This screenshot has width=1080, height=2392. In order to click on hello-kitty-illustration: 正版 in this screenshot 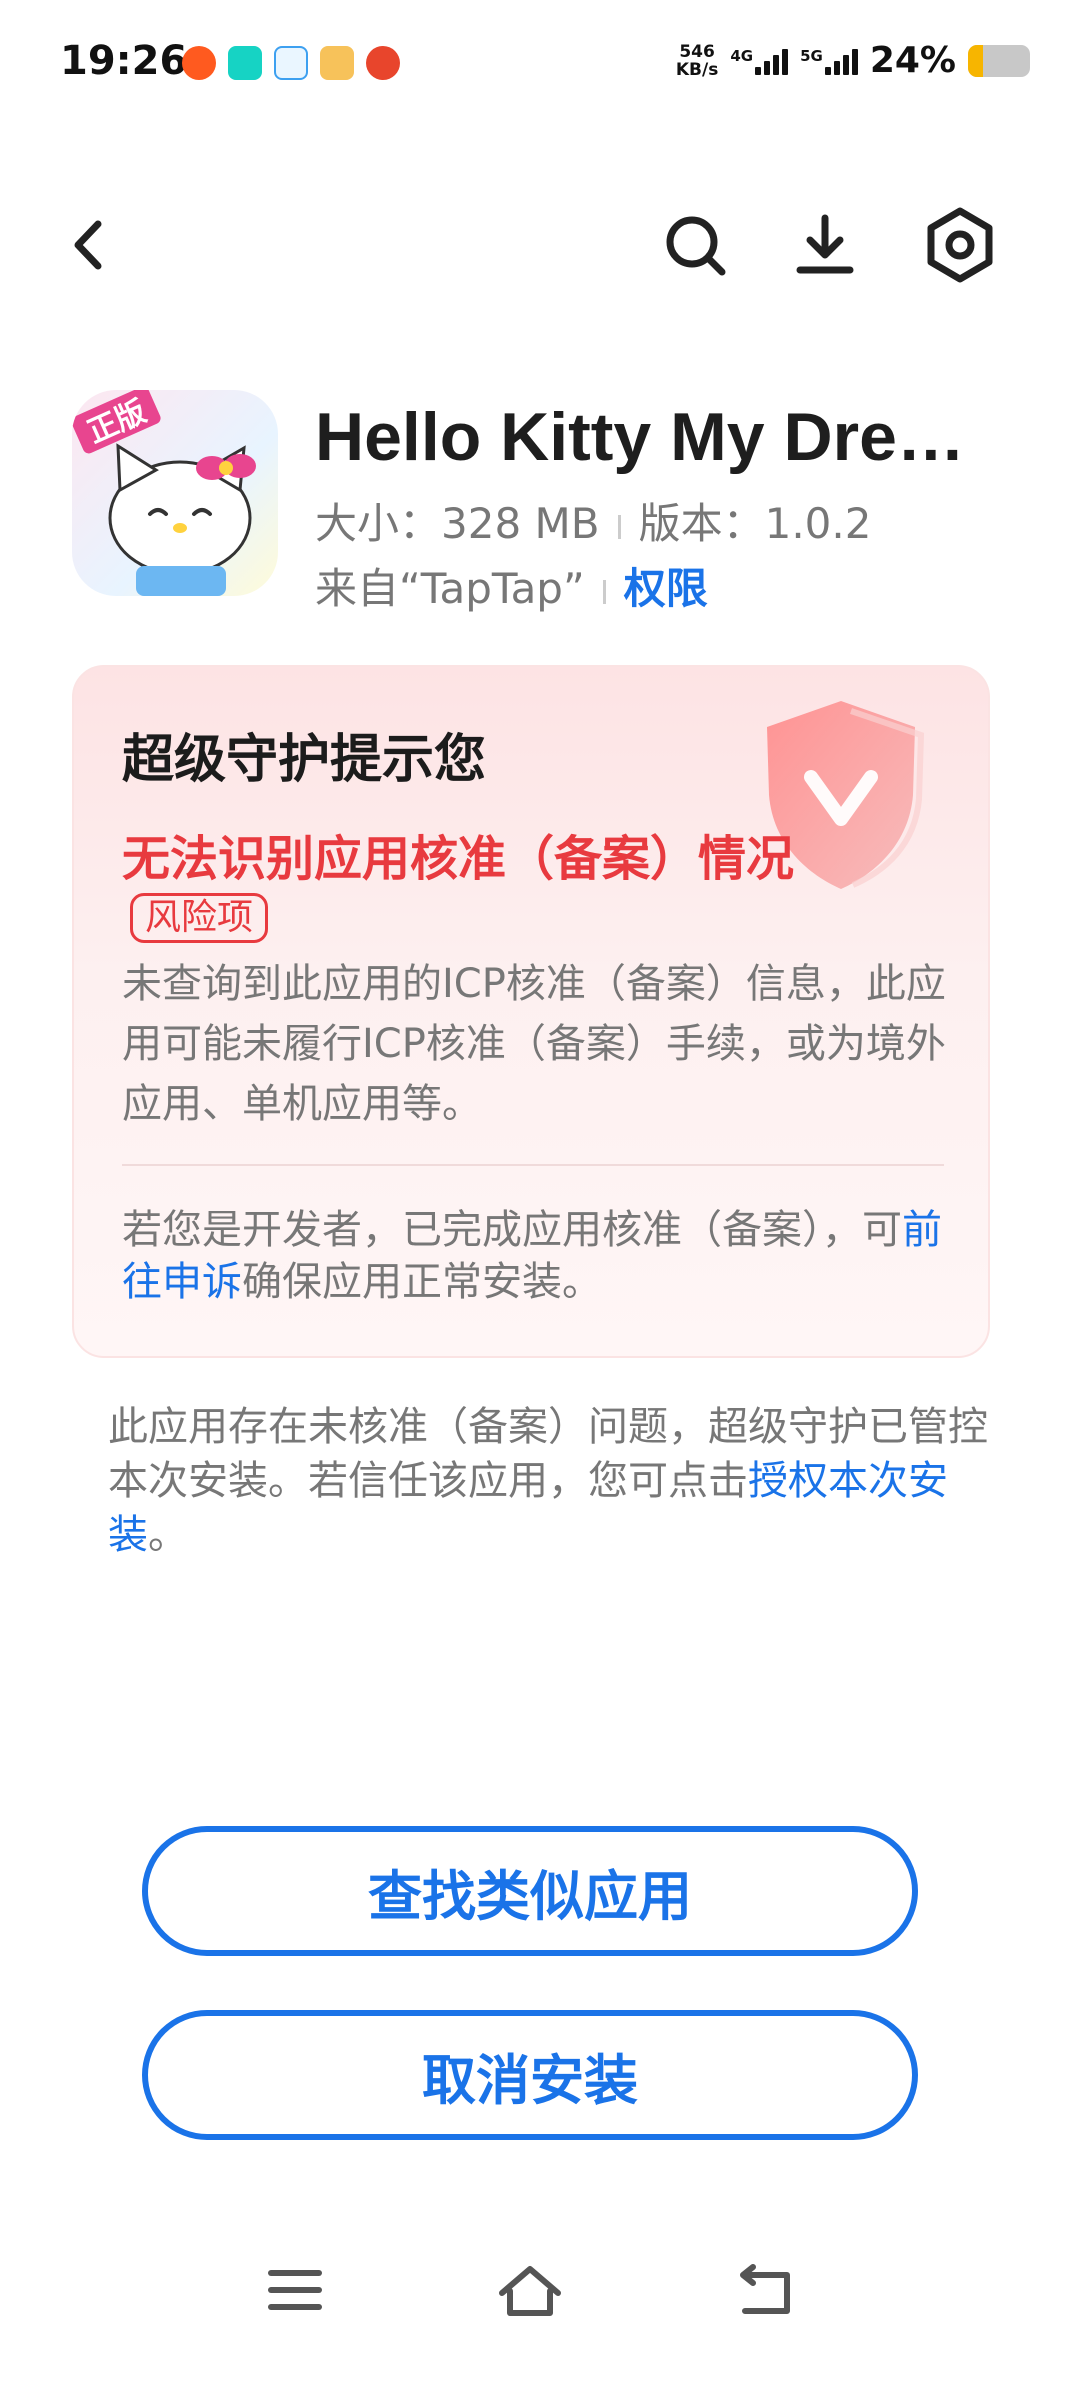, I will do `click(164, 493)`.